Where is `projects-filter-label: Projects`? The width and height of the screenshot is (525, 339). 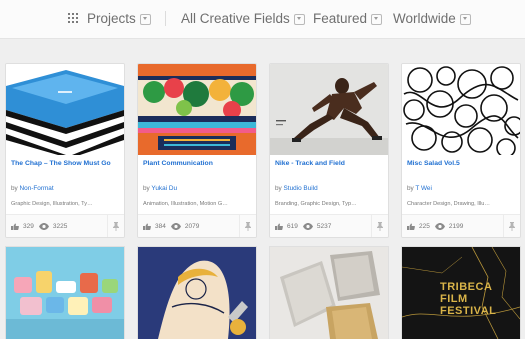
projects-filter-label: Projects is located at coordinates (111, 18).